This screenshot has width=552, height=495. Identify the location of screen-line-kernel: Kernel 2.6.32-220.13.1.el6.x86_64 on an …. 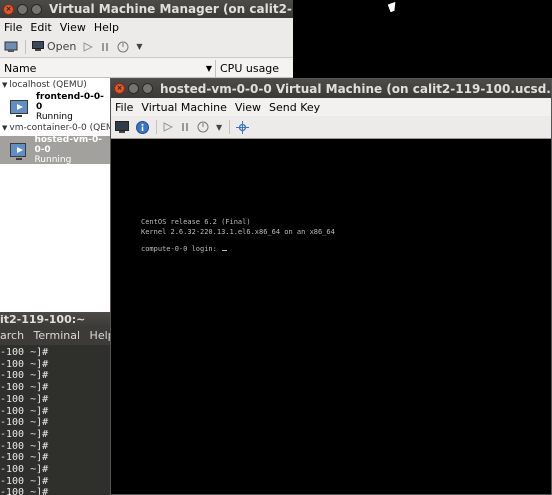
(238, 232).